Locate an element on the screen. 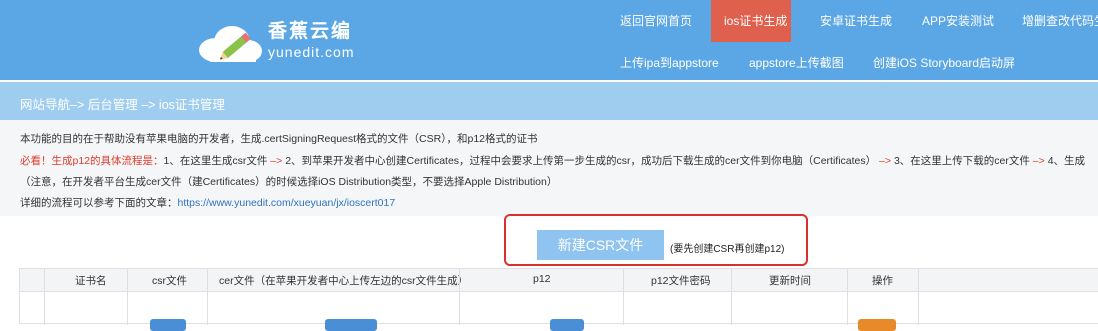 The width and height of the screenshot is (1098, 331). step-3: 3、在这里上传下载的cer文件 is located at coordinates (961, 161).